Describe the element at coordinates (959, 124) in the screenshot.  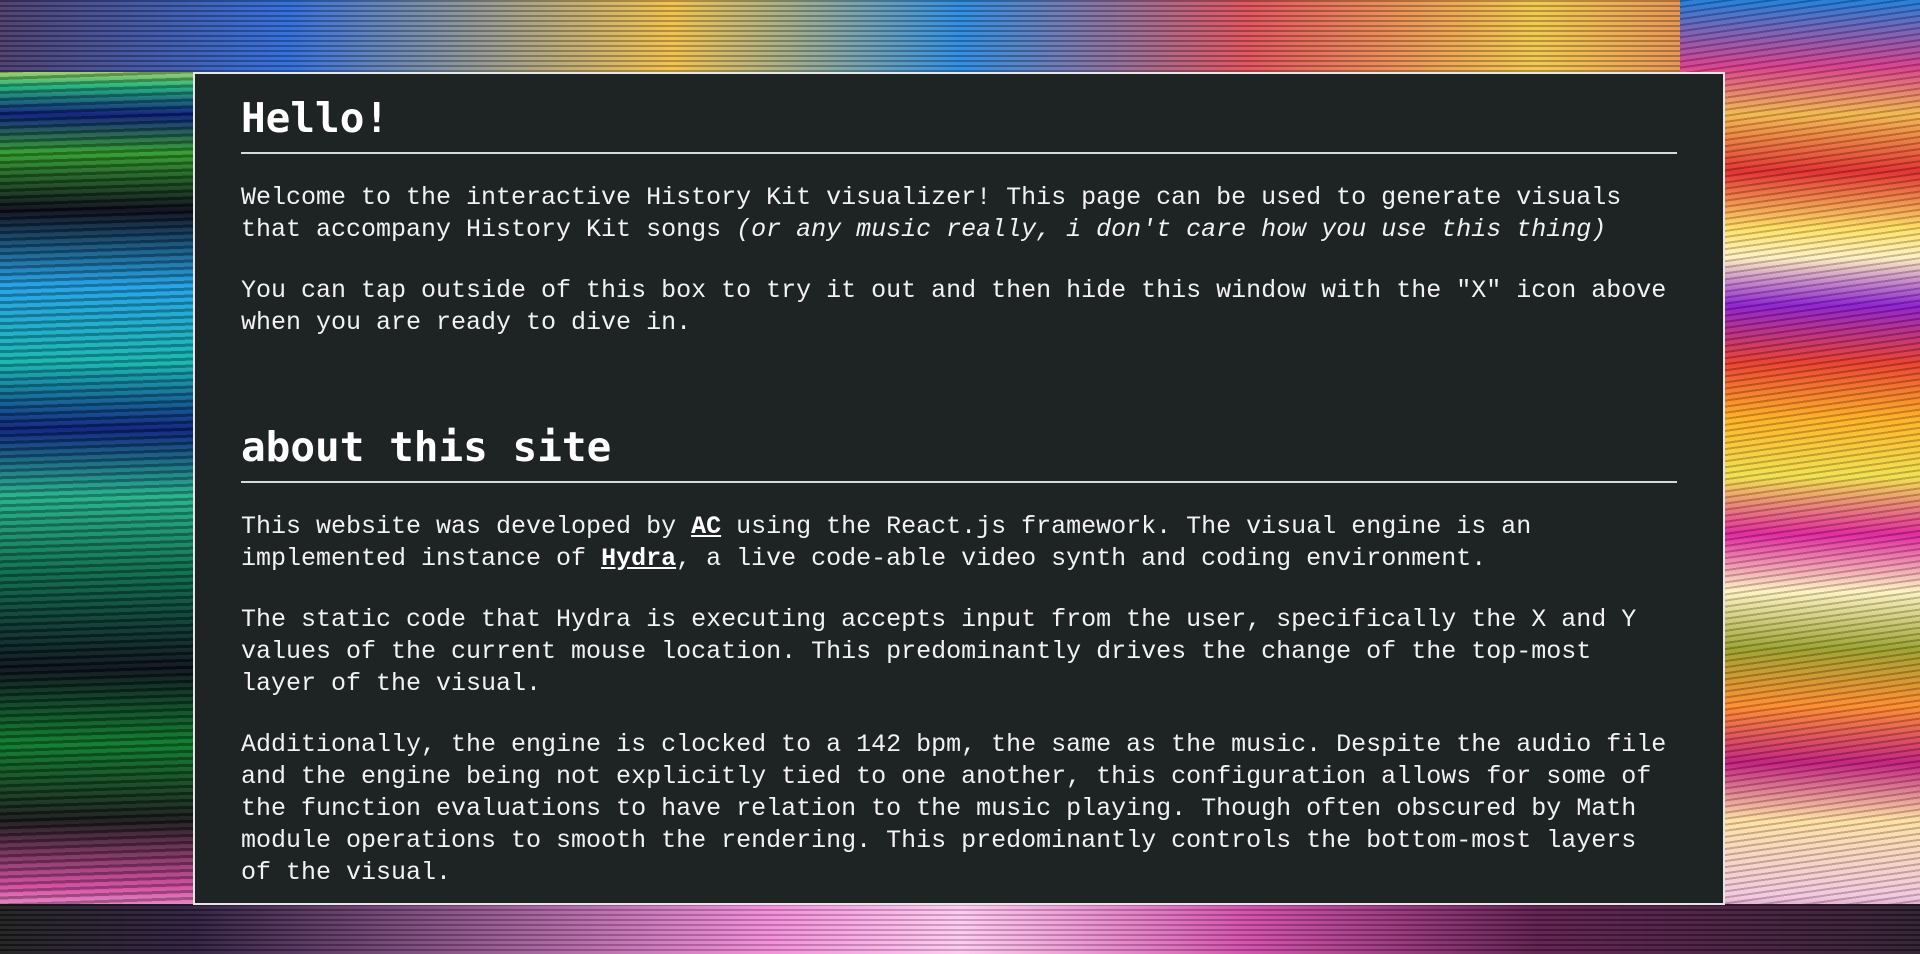
I see `hello-heading: Hello!` at that location.